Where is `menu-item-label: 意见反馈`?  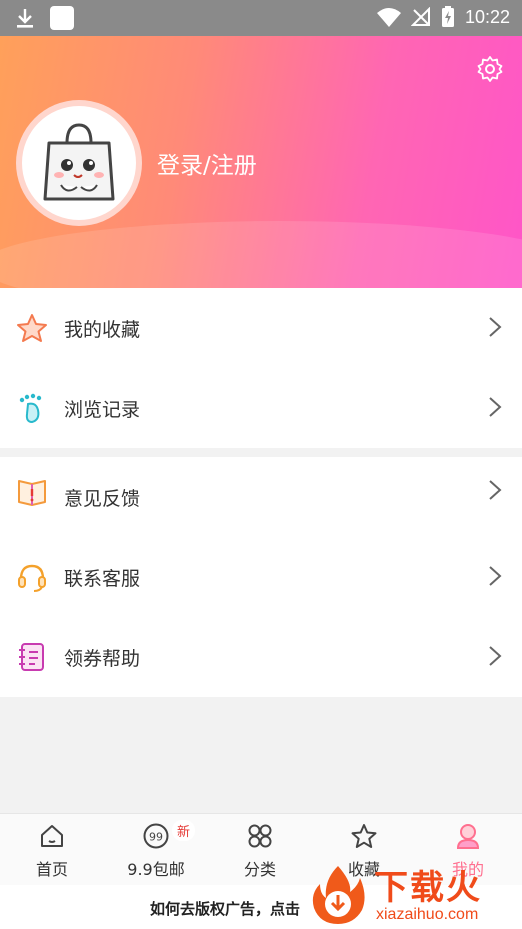
menu-item-label: 意见反馈 is located at coordinates (102, 498).